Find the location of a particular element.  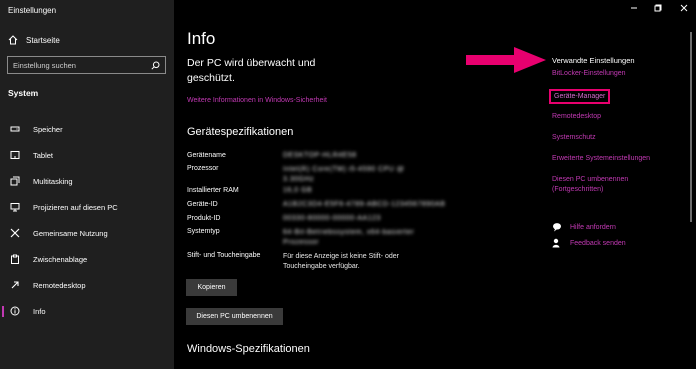

sidebar-item-info: Info is located at coordinates (87, 311).